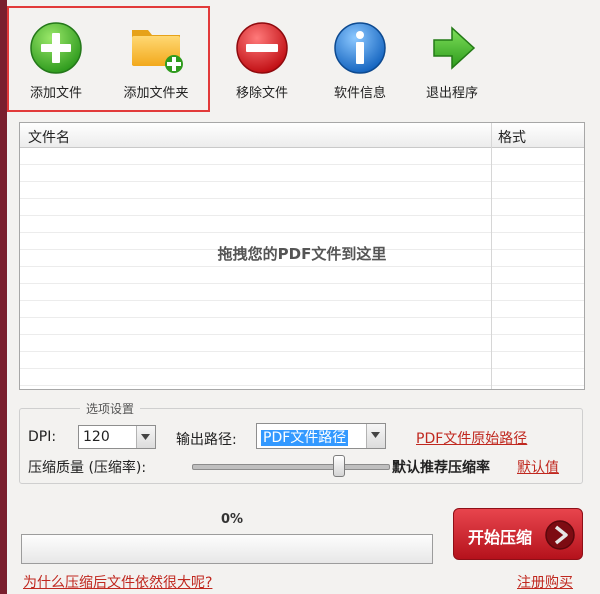 The width and height of the screenshot is (600, 594). I want to click on add-folder-label: 添加文件夹, so click(156, 93).